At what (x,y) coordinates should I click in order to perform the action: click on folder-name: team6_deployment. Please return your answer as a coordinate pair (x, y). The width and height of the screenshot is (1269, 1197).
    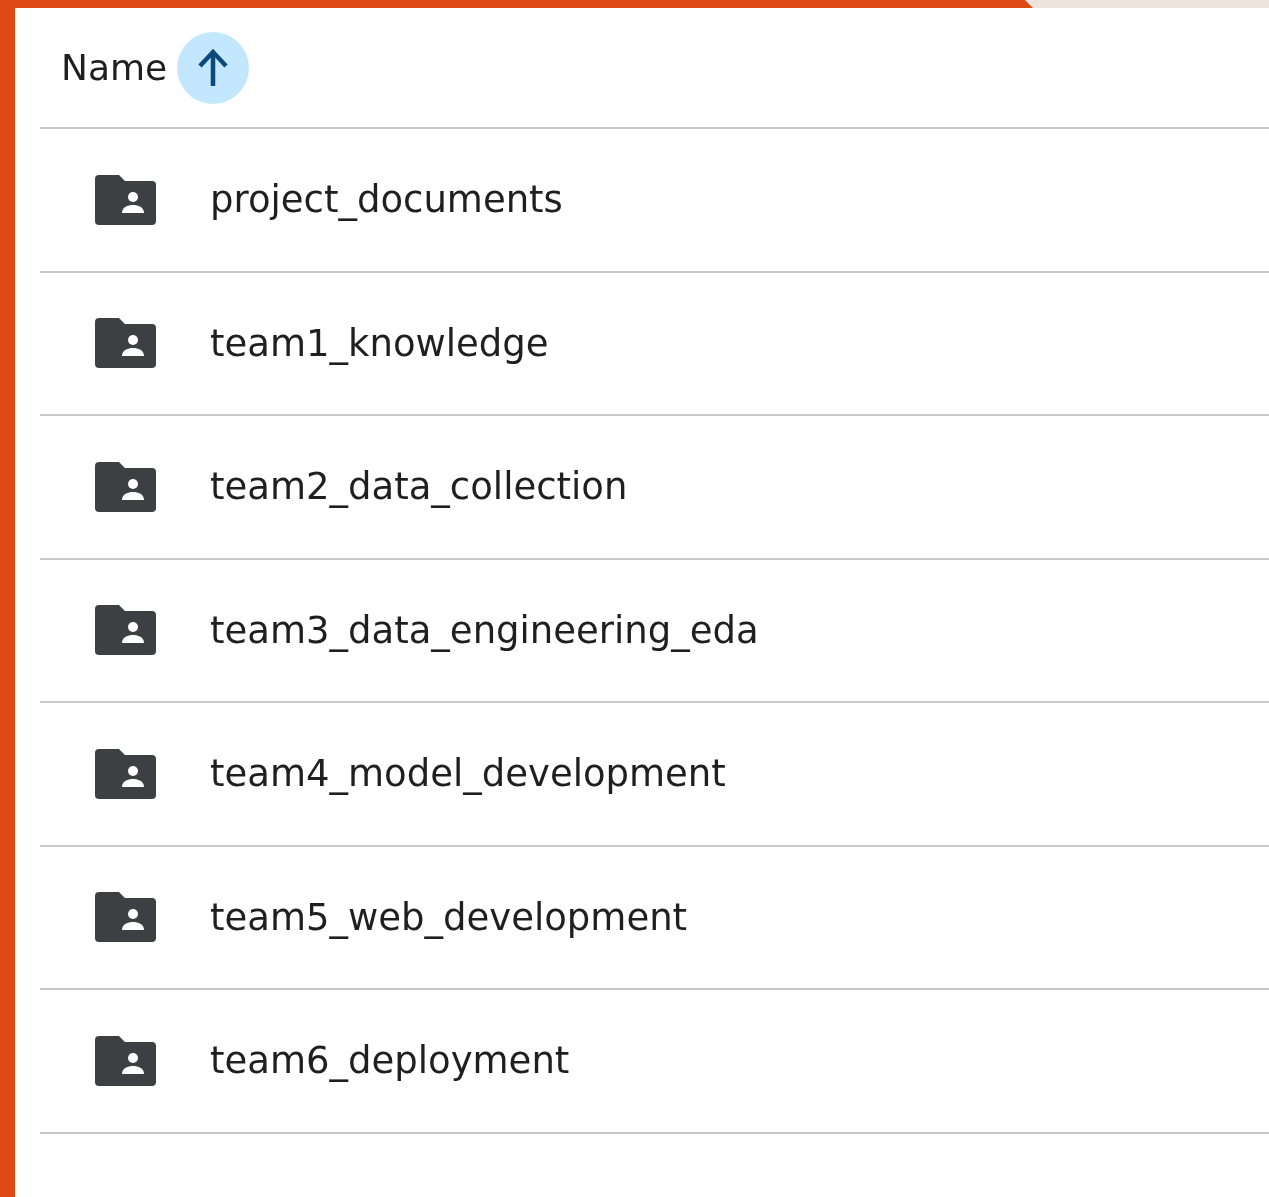
    Looking at the image, I should click on (390, 1061).